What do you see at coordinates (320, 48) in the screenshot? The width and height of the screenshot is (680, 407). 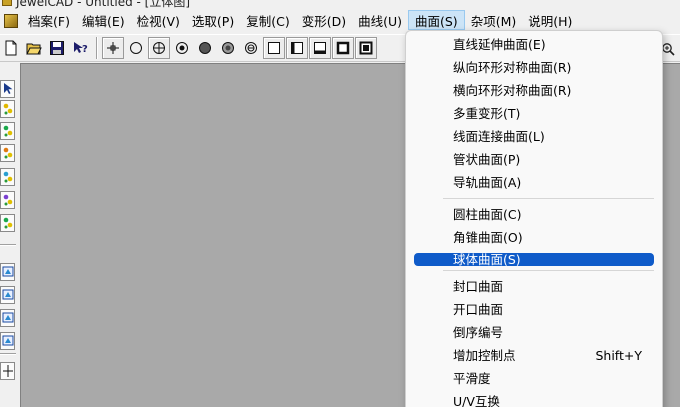 I see `square-bottom-icon` at bounding box center [320, 48].